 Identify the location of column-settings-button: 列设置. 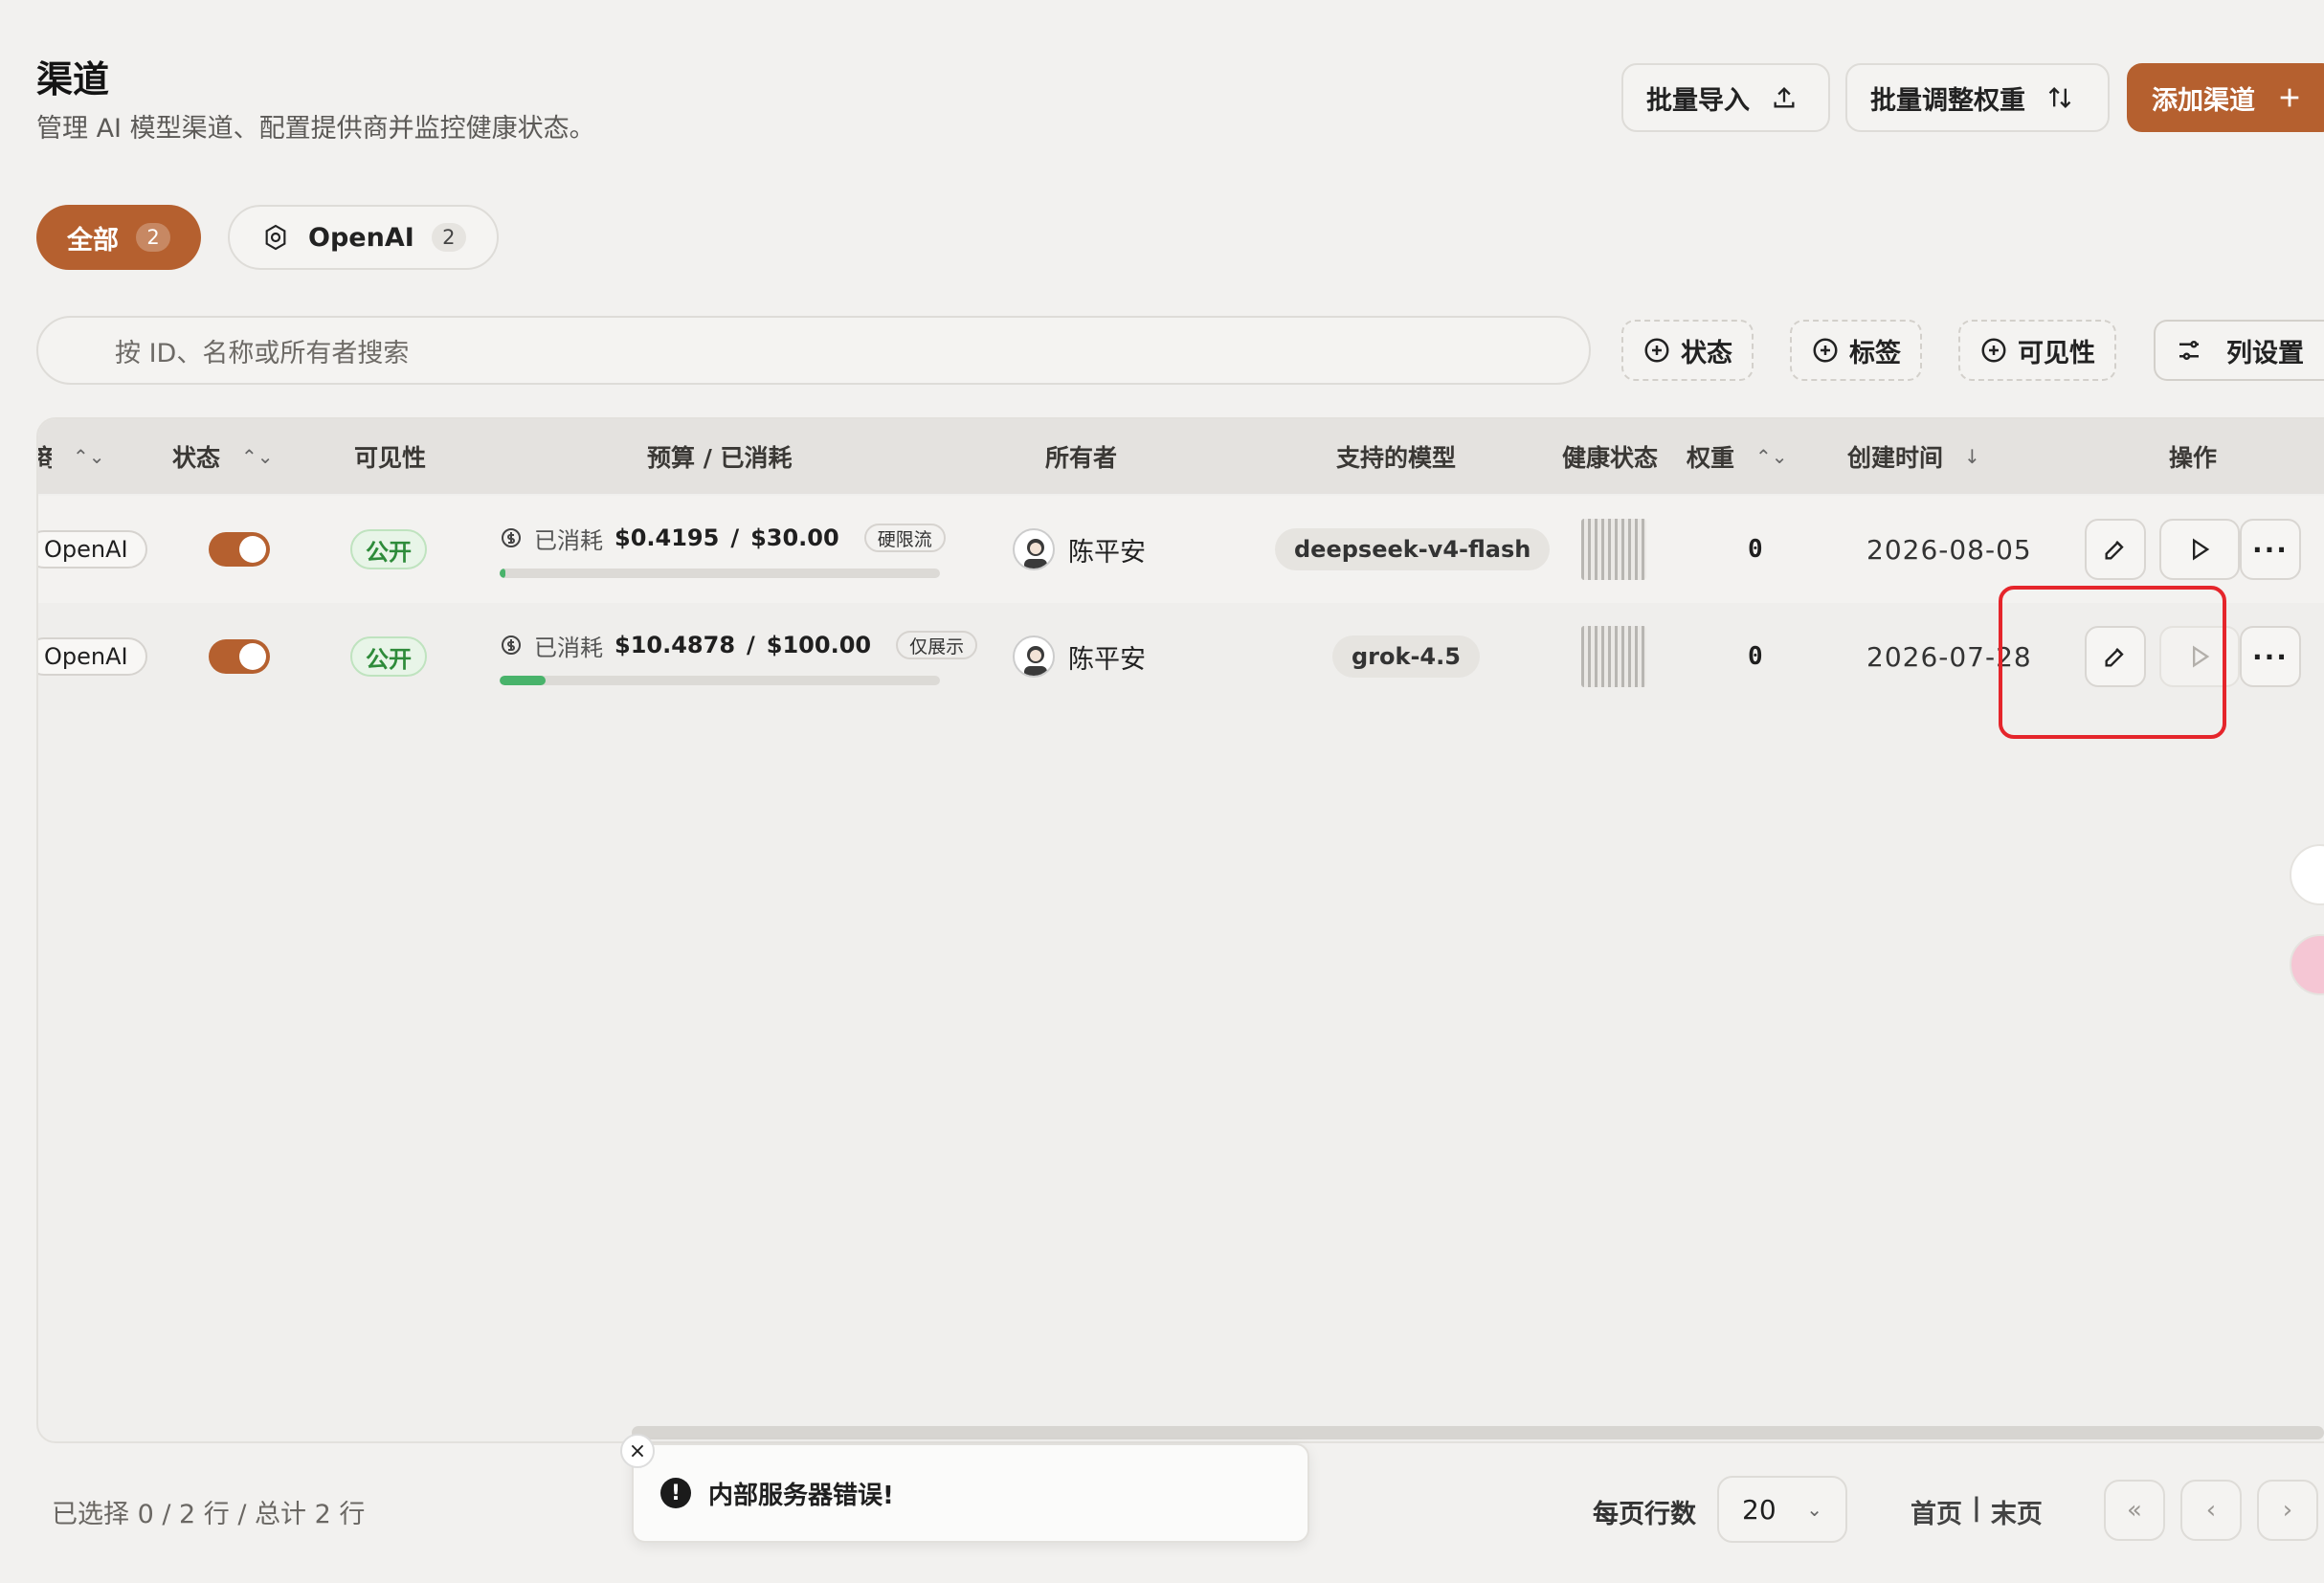
(2239, 351).